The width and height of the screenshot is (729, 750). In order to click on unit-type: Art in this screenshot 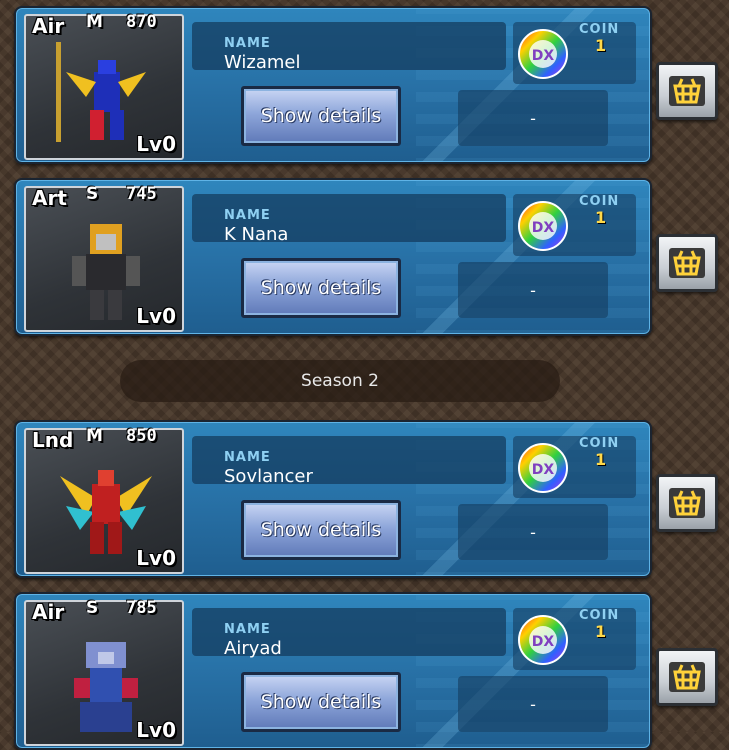, I will do `click(49, 198)`.